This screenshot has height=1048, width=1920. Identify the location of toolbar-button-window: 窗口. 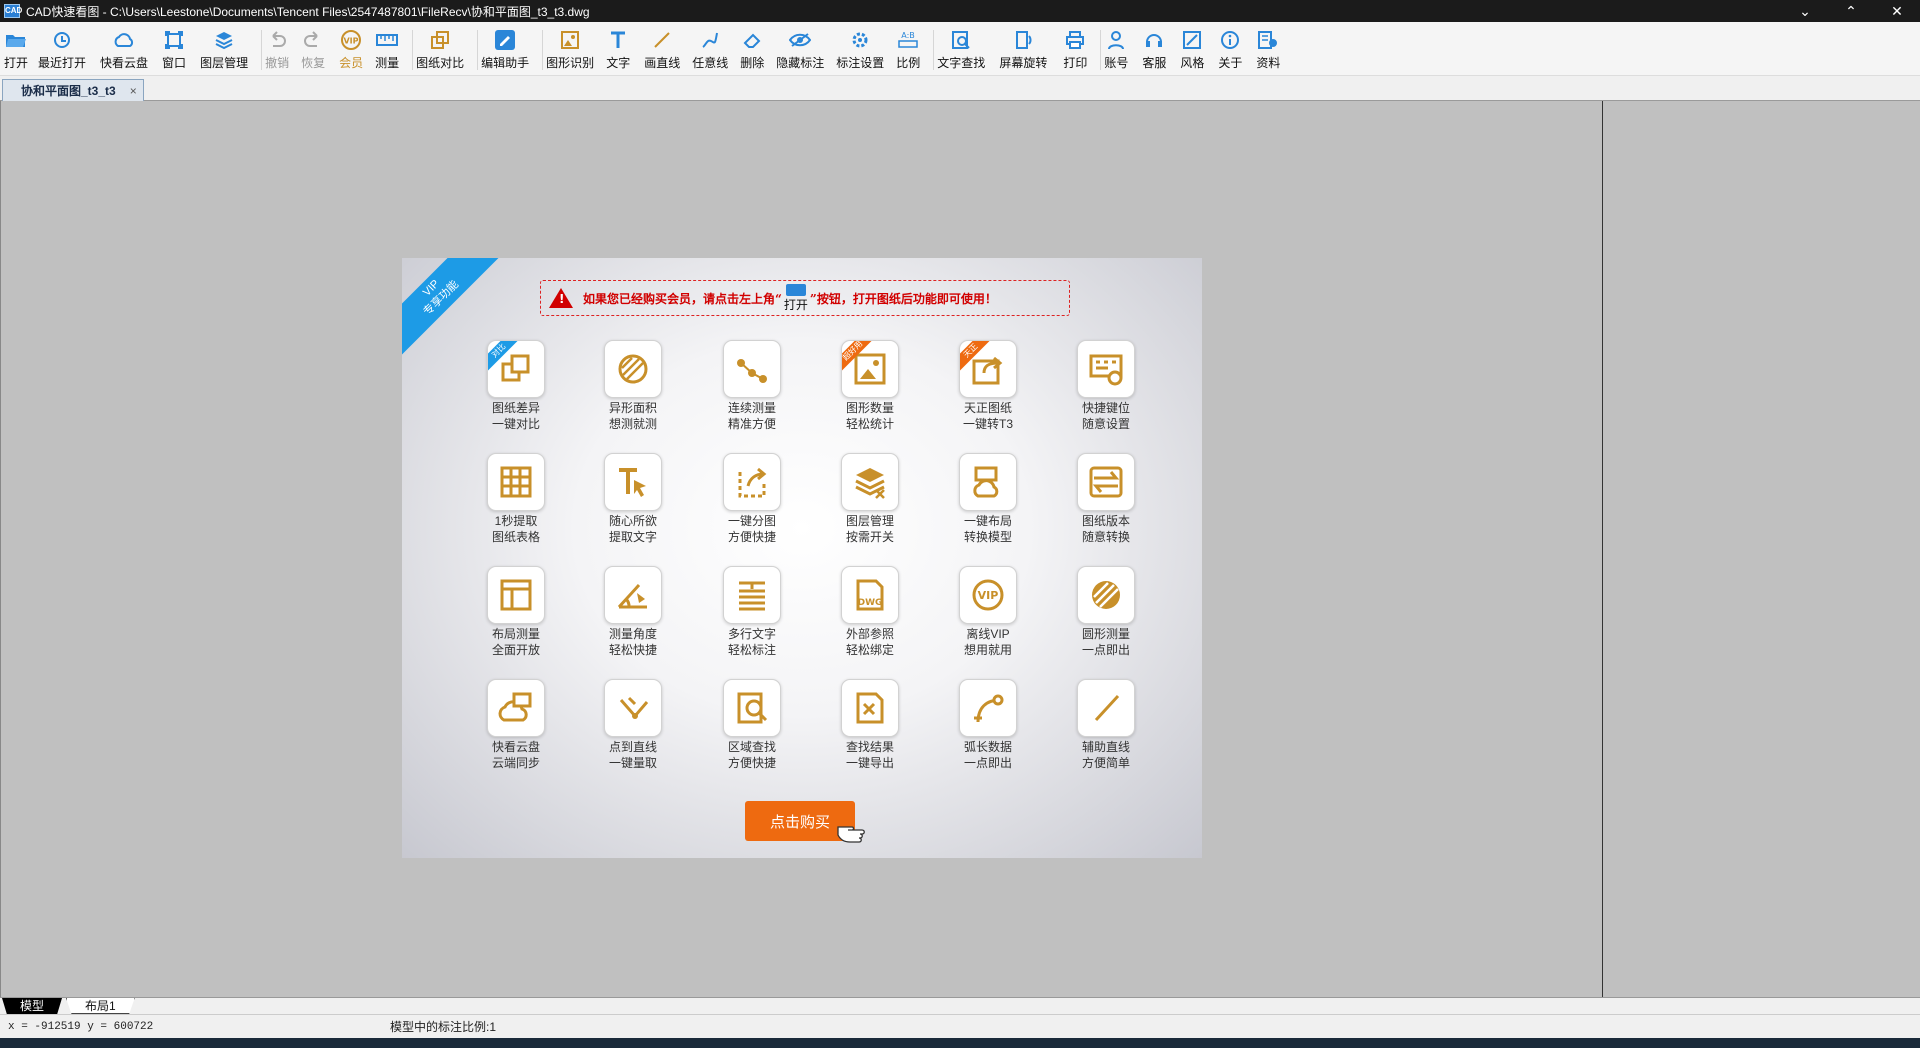
(174, 49).